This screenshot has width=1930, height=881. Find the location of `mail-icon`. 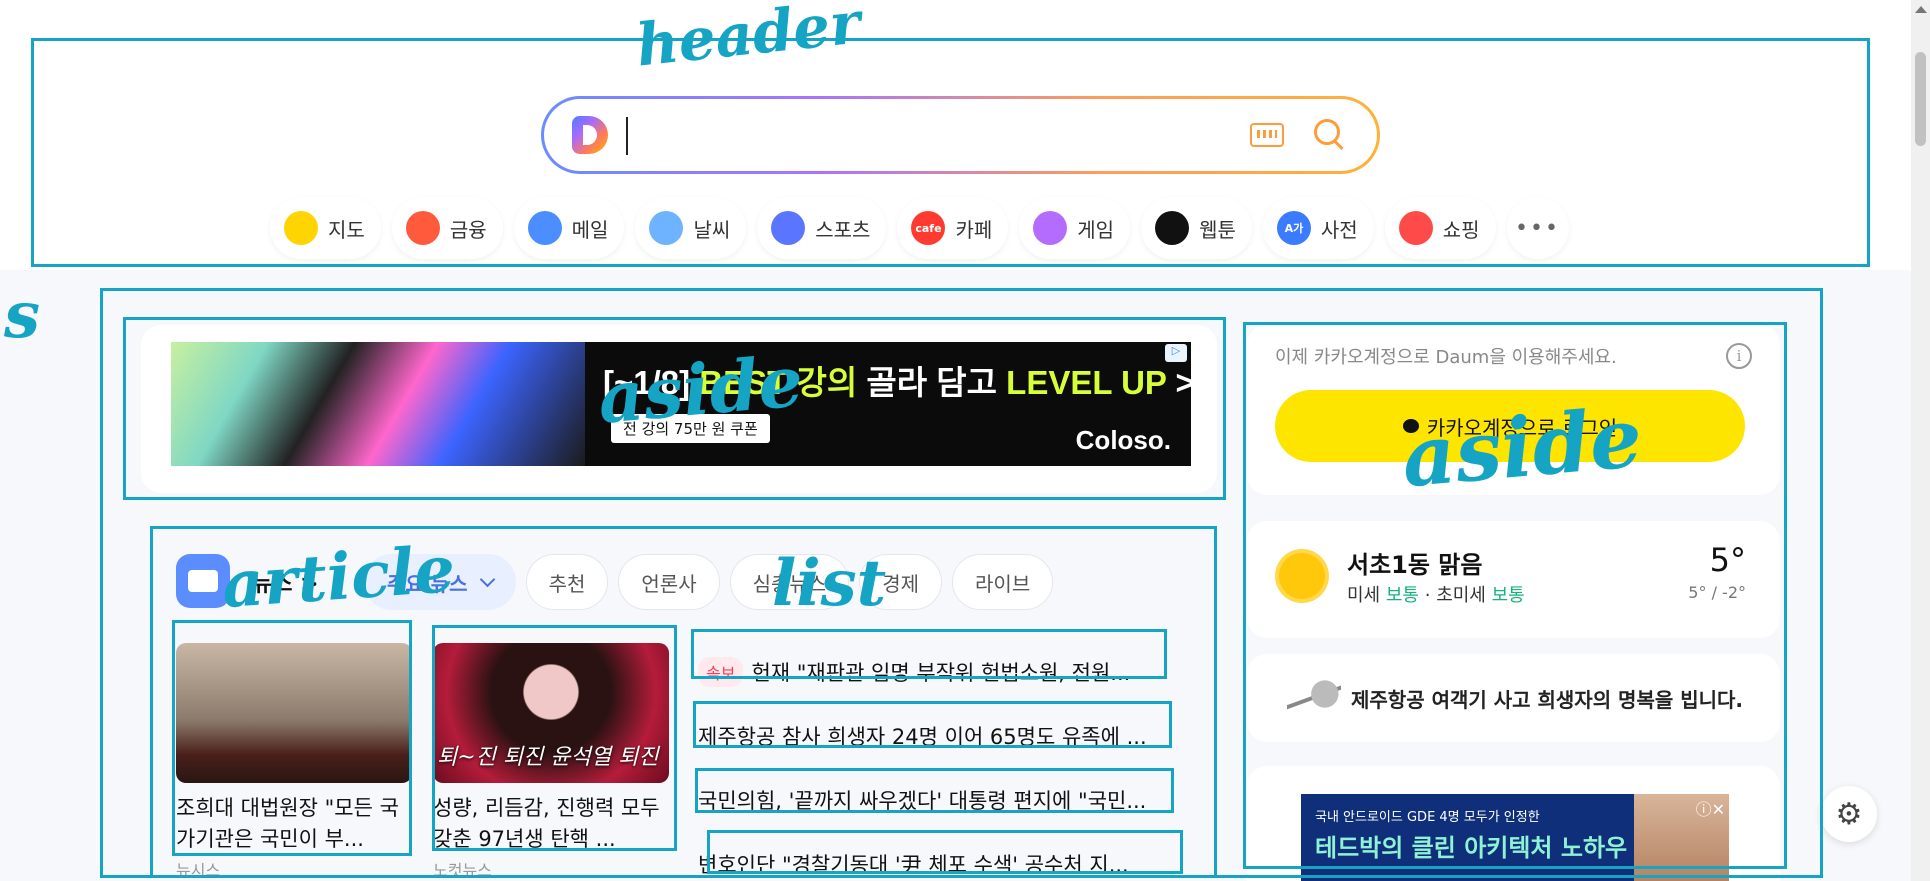

mail-icon is located at coordinates (544, 228).